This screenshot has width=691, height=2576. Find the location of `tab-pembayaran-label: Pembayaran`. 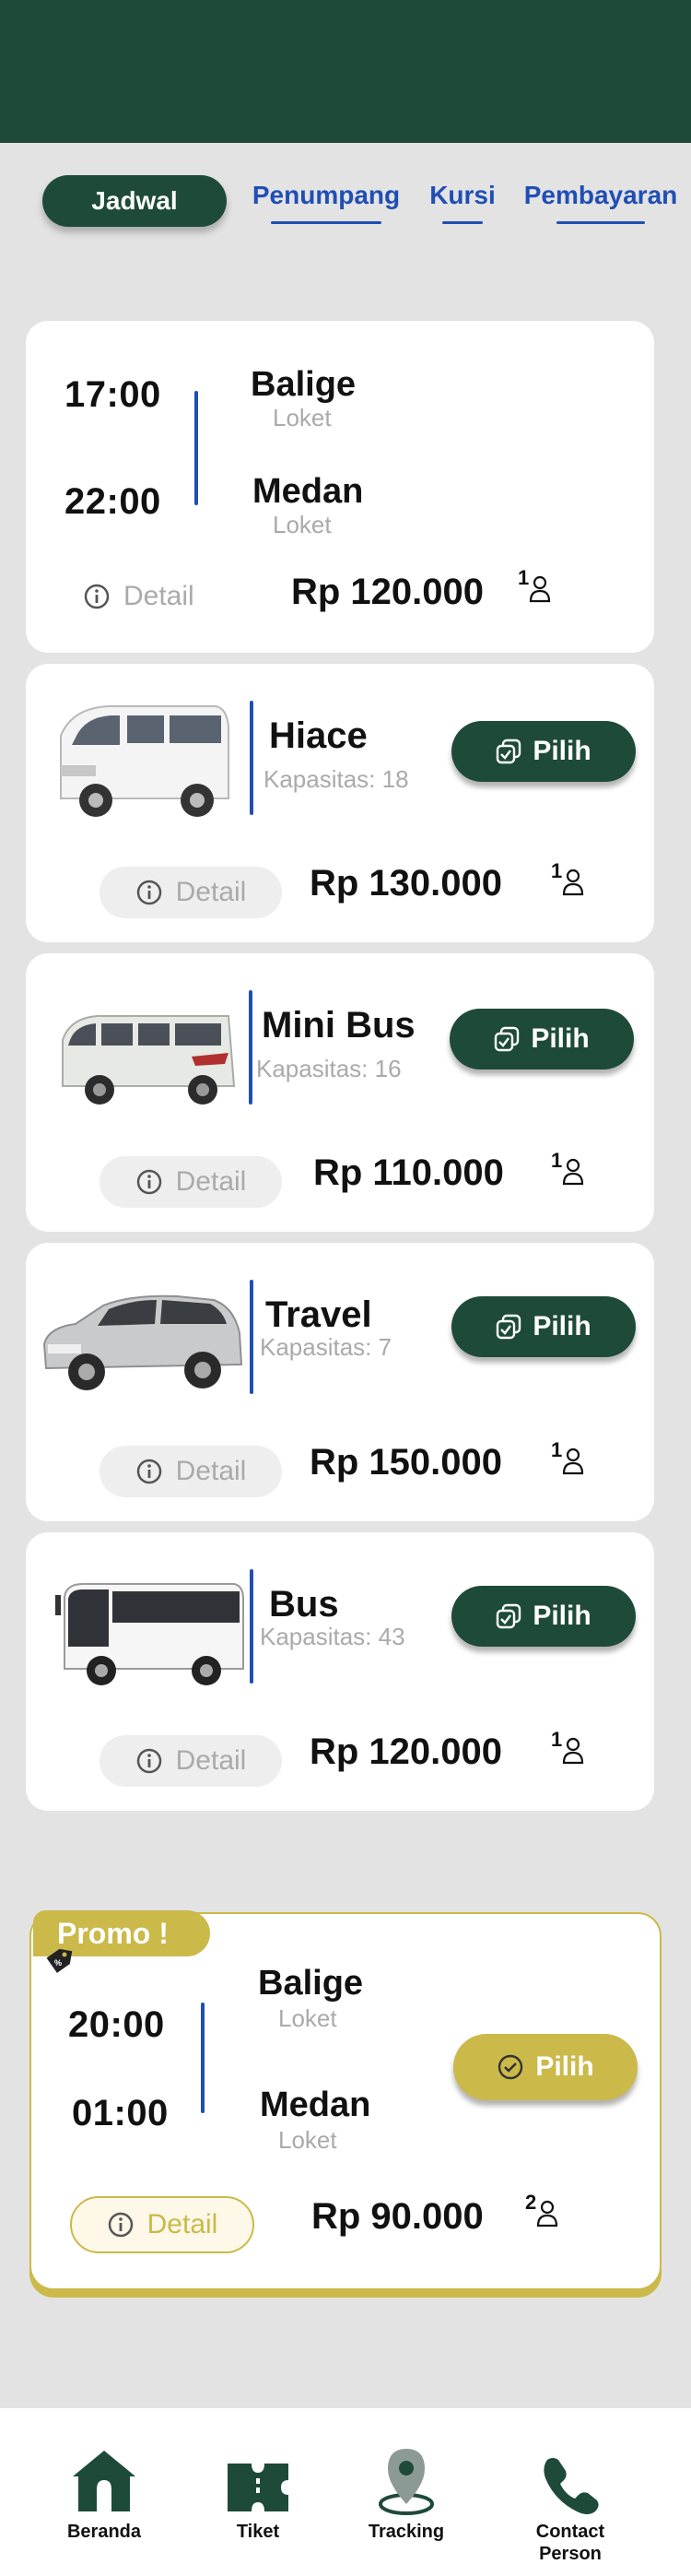

tab-pembayaran-label: Pembayaran is located at coordinates (600, 195).